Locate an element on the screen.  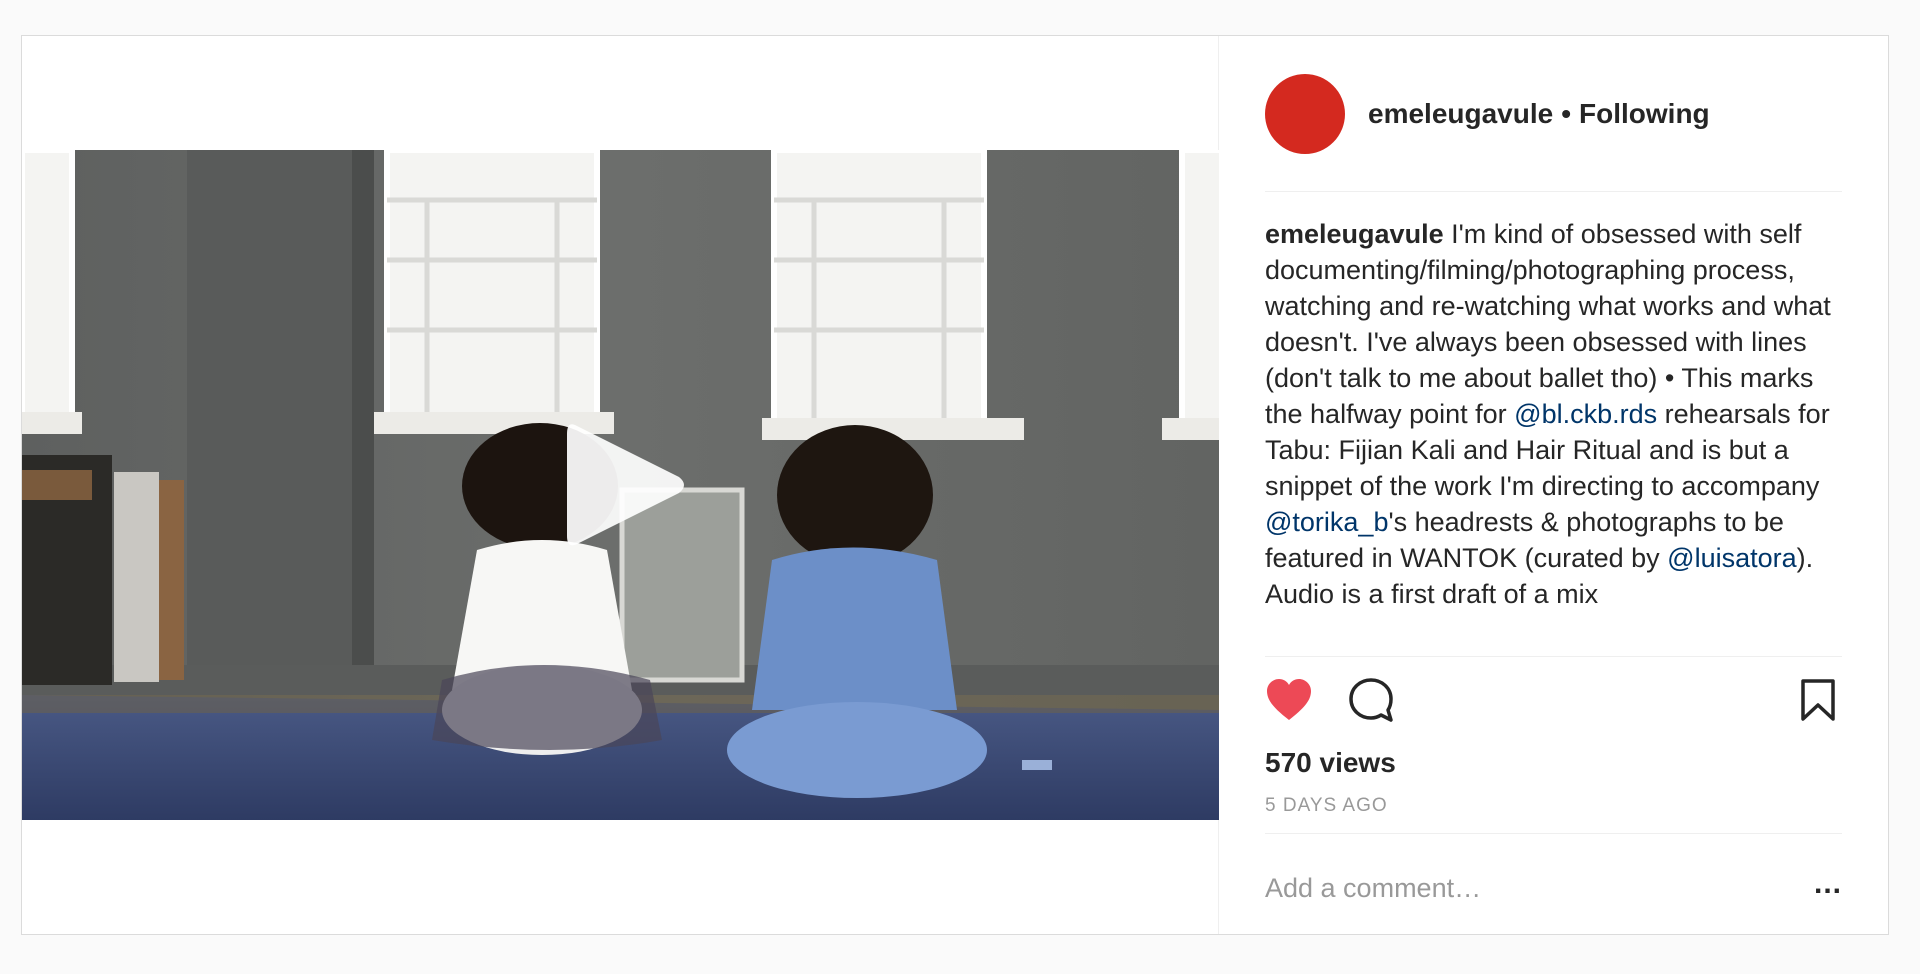
header-username-link: emeleugavule is located at coordinates (1460, 114).